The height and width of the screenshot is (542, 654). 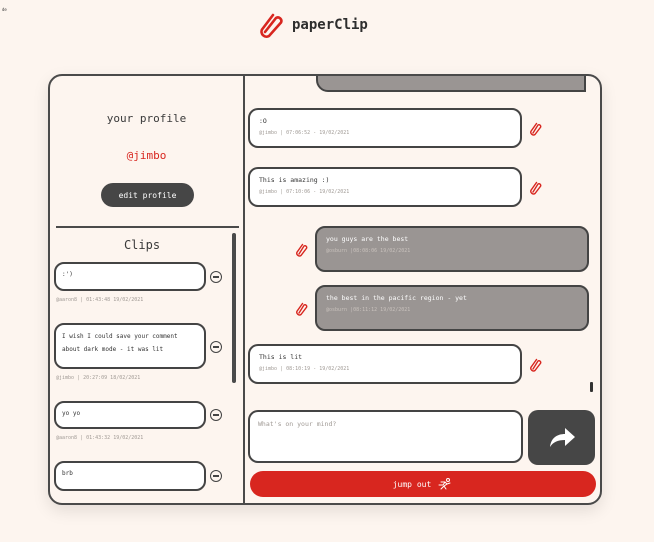 What do you see at coordinates (304, 192) in the screenshot?
I see `message-meta: @jimbo | 07:10:06 - 19/02/2021` at bounding box center [304, 192].